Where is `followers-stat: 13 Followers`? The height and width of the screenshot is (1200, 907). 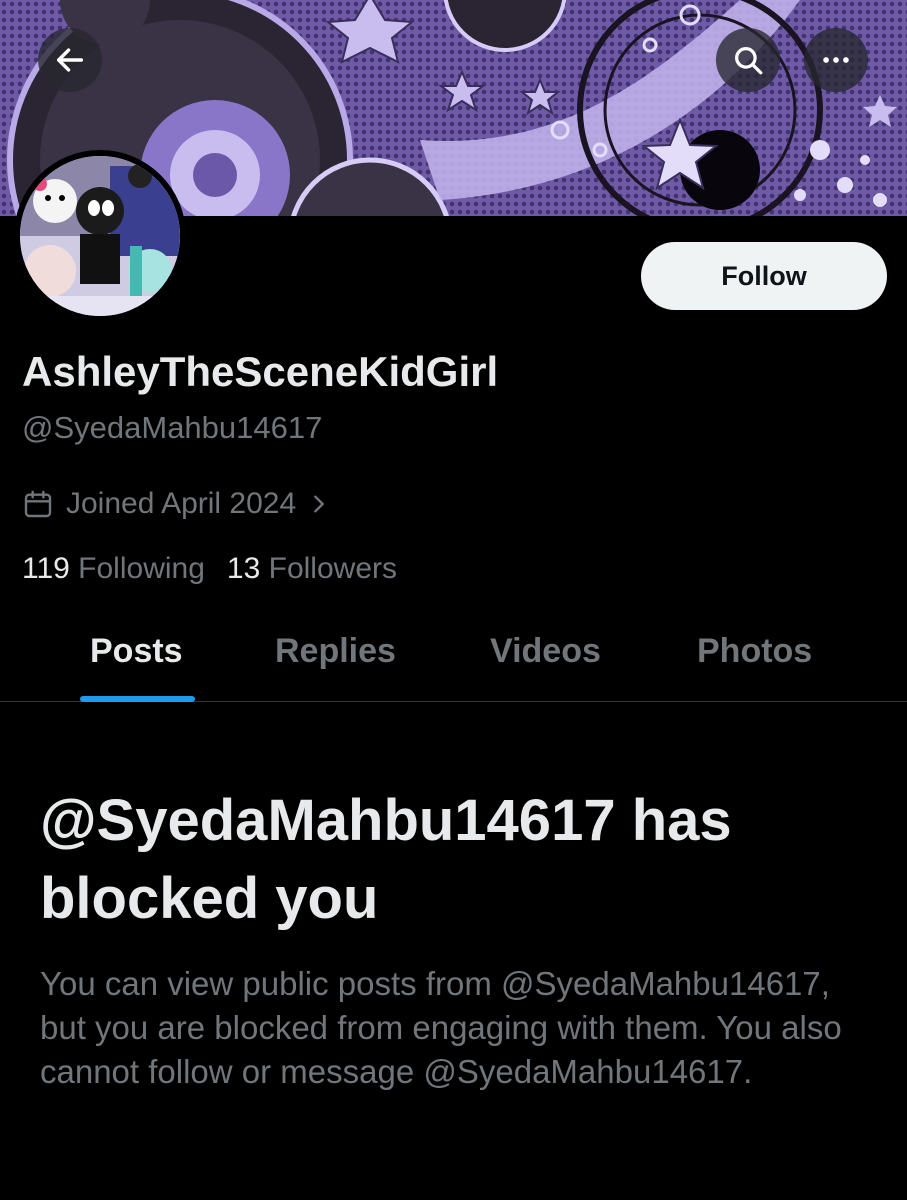 followers-stat: 13 Followers is located at coordinates (312, 569).